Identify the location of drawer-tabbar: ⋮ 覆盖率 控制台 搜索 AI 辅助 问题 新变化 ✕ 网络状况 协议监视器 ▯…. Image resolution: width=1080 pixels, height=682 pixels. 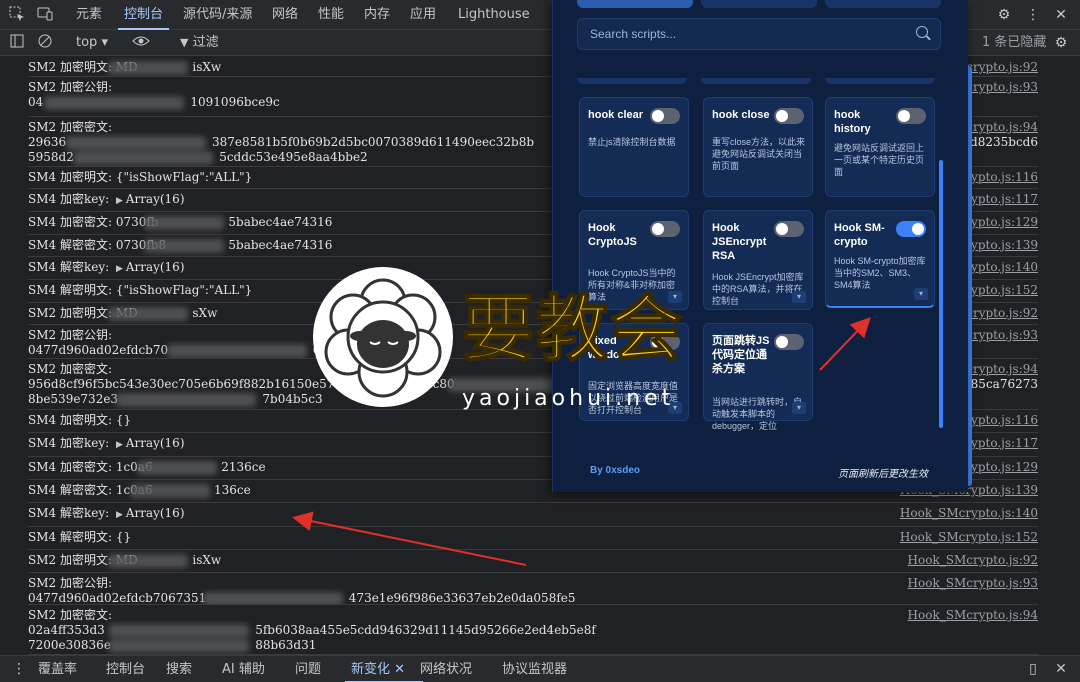
(540, 668).